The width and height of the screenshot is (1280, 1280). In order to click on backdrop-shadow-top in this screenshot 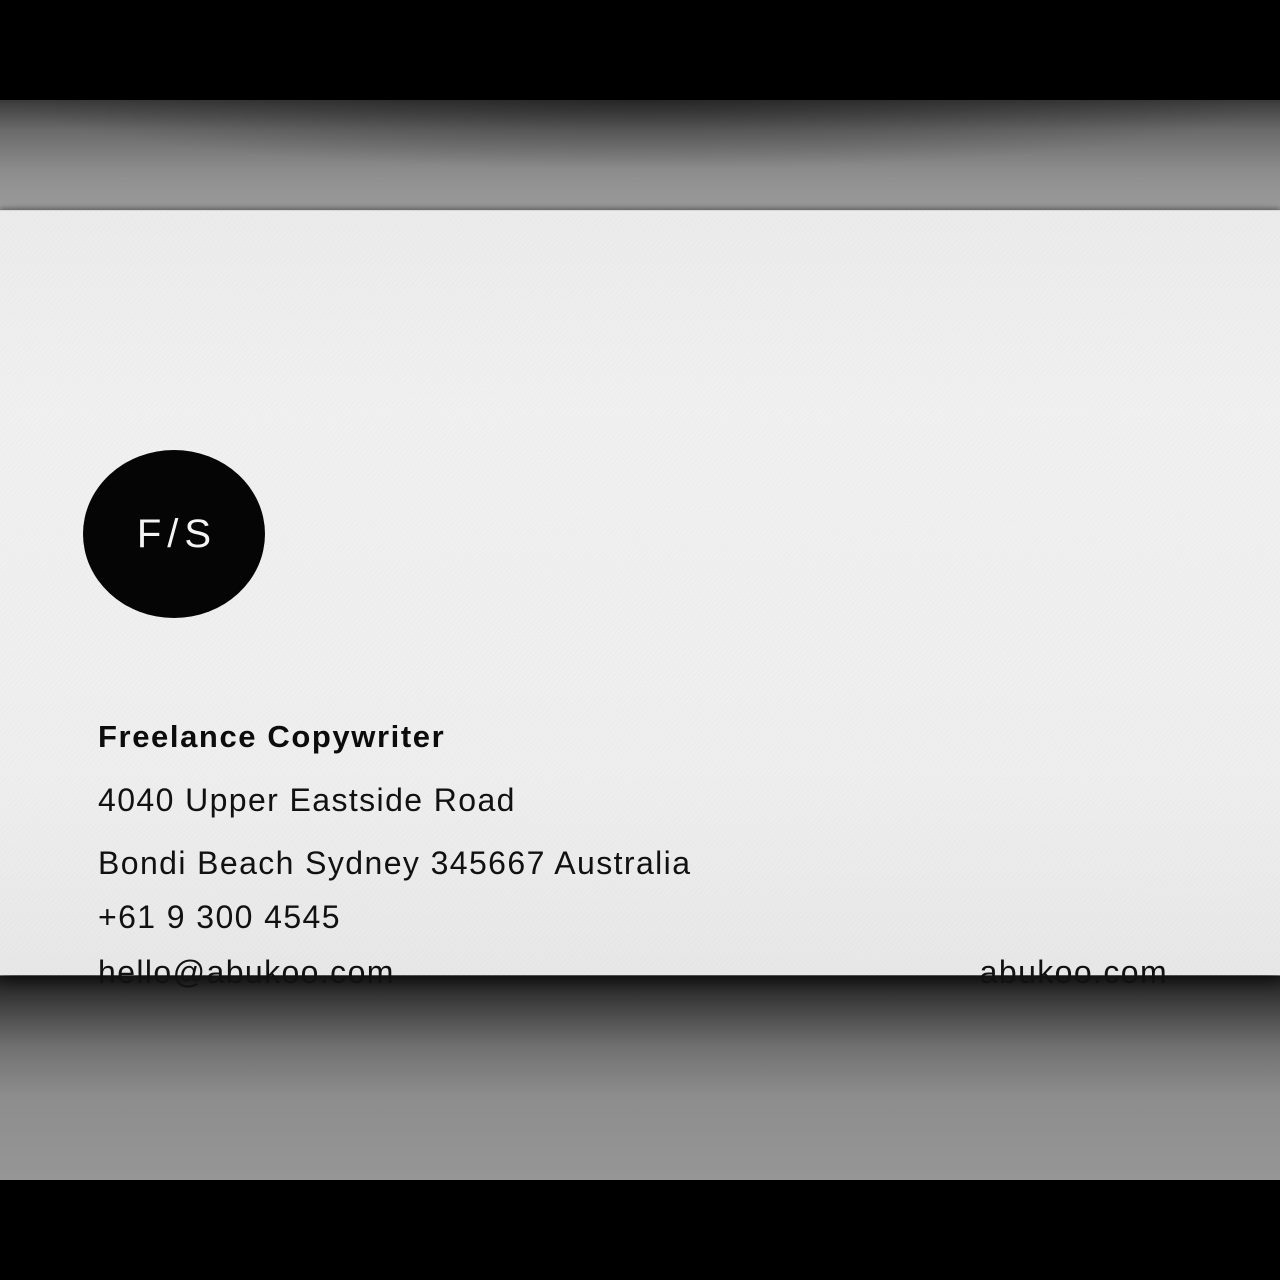, I will do `click(640, 155)`.